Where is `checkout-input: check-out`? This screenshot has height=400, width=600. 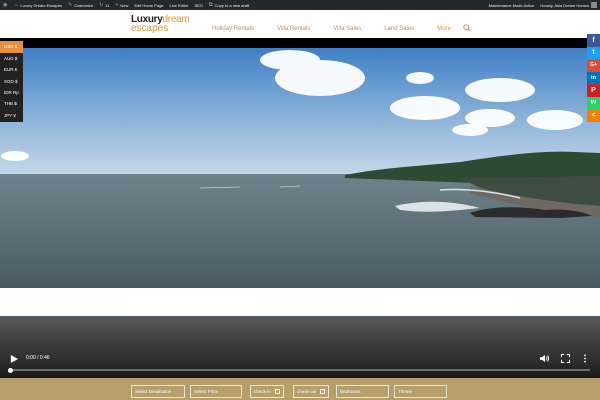
checkout-input: check-out is located at coordinates (311, 391).